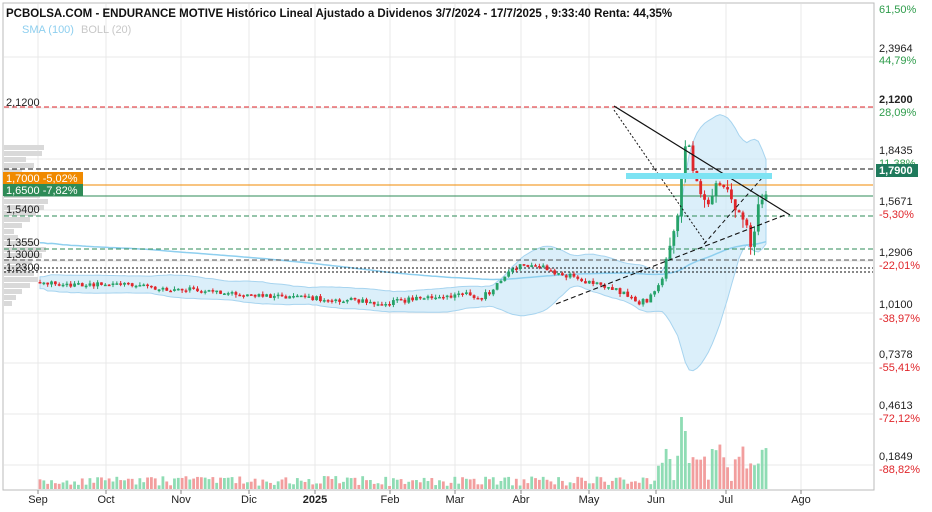 Image resolution: width=932 pixels, height=512 pixels. I want to click on price-tick-label: 2,1200, so click(896, 100).